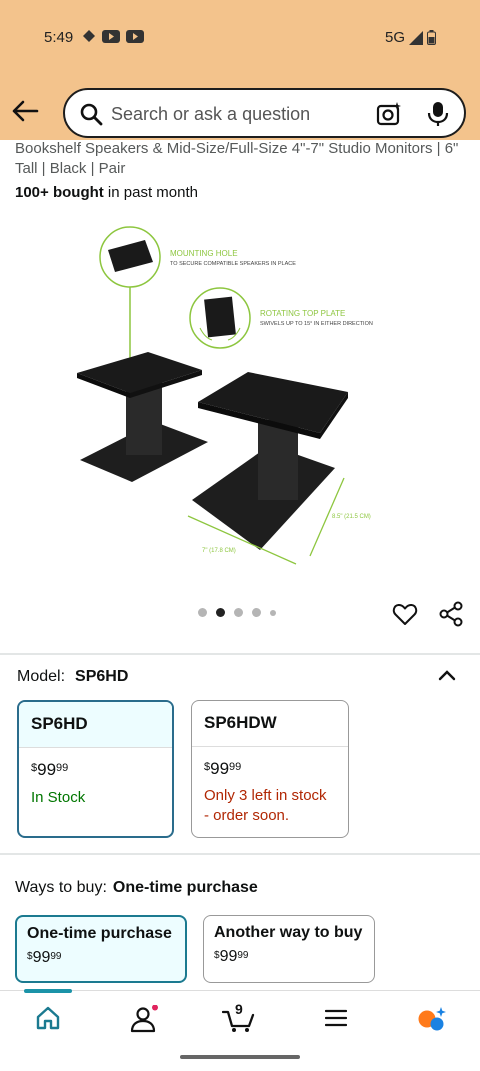 The height and width of the screenshot is (1071, 480). I want to click on network-label: 5G, so click(394, 37).